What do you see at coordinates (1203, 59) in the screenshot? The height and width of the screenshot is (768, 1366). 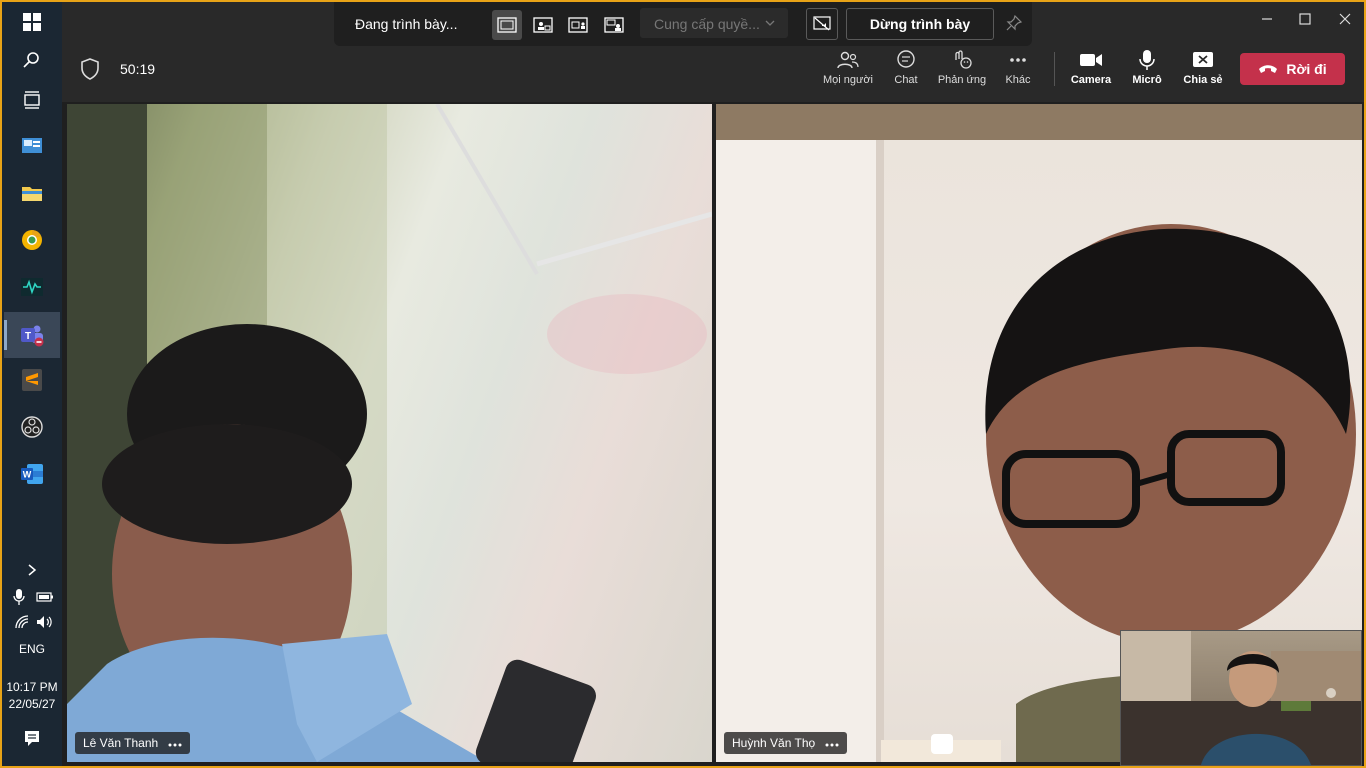 I see `stop-share-icon` at bounding box center [1203, 59].